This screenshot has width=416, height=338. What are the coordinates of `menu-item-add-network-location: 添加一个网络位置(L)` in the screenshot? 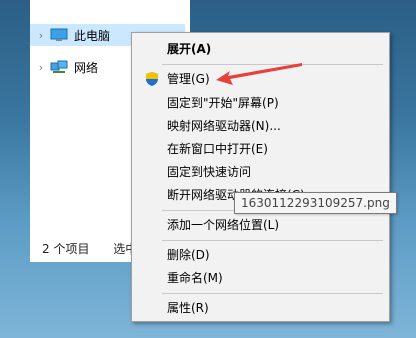 It's located at (260, 225).